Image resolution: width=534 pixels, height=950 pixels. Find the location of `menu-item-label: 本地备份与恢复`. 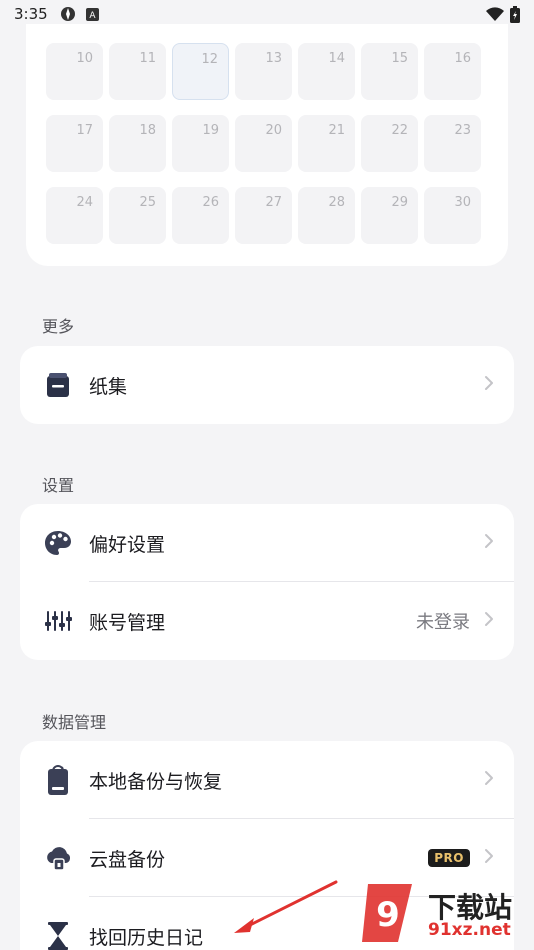

menu-item-label: 本地备份与恢复 is located at coordinates (156, 781).